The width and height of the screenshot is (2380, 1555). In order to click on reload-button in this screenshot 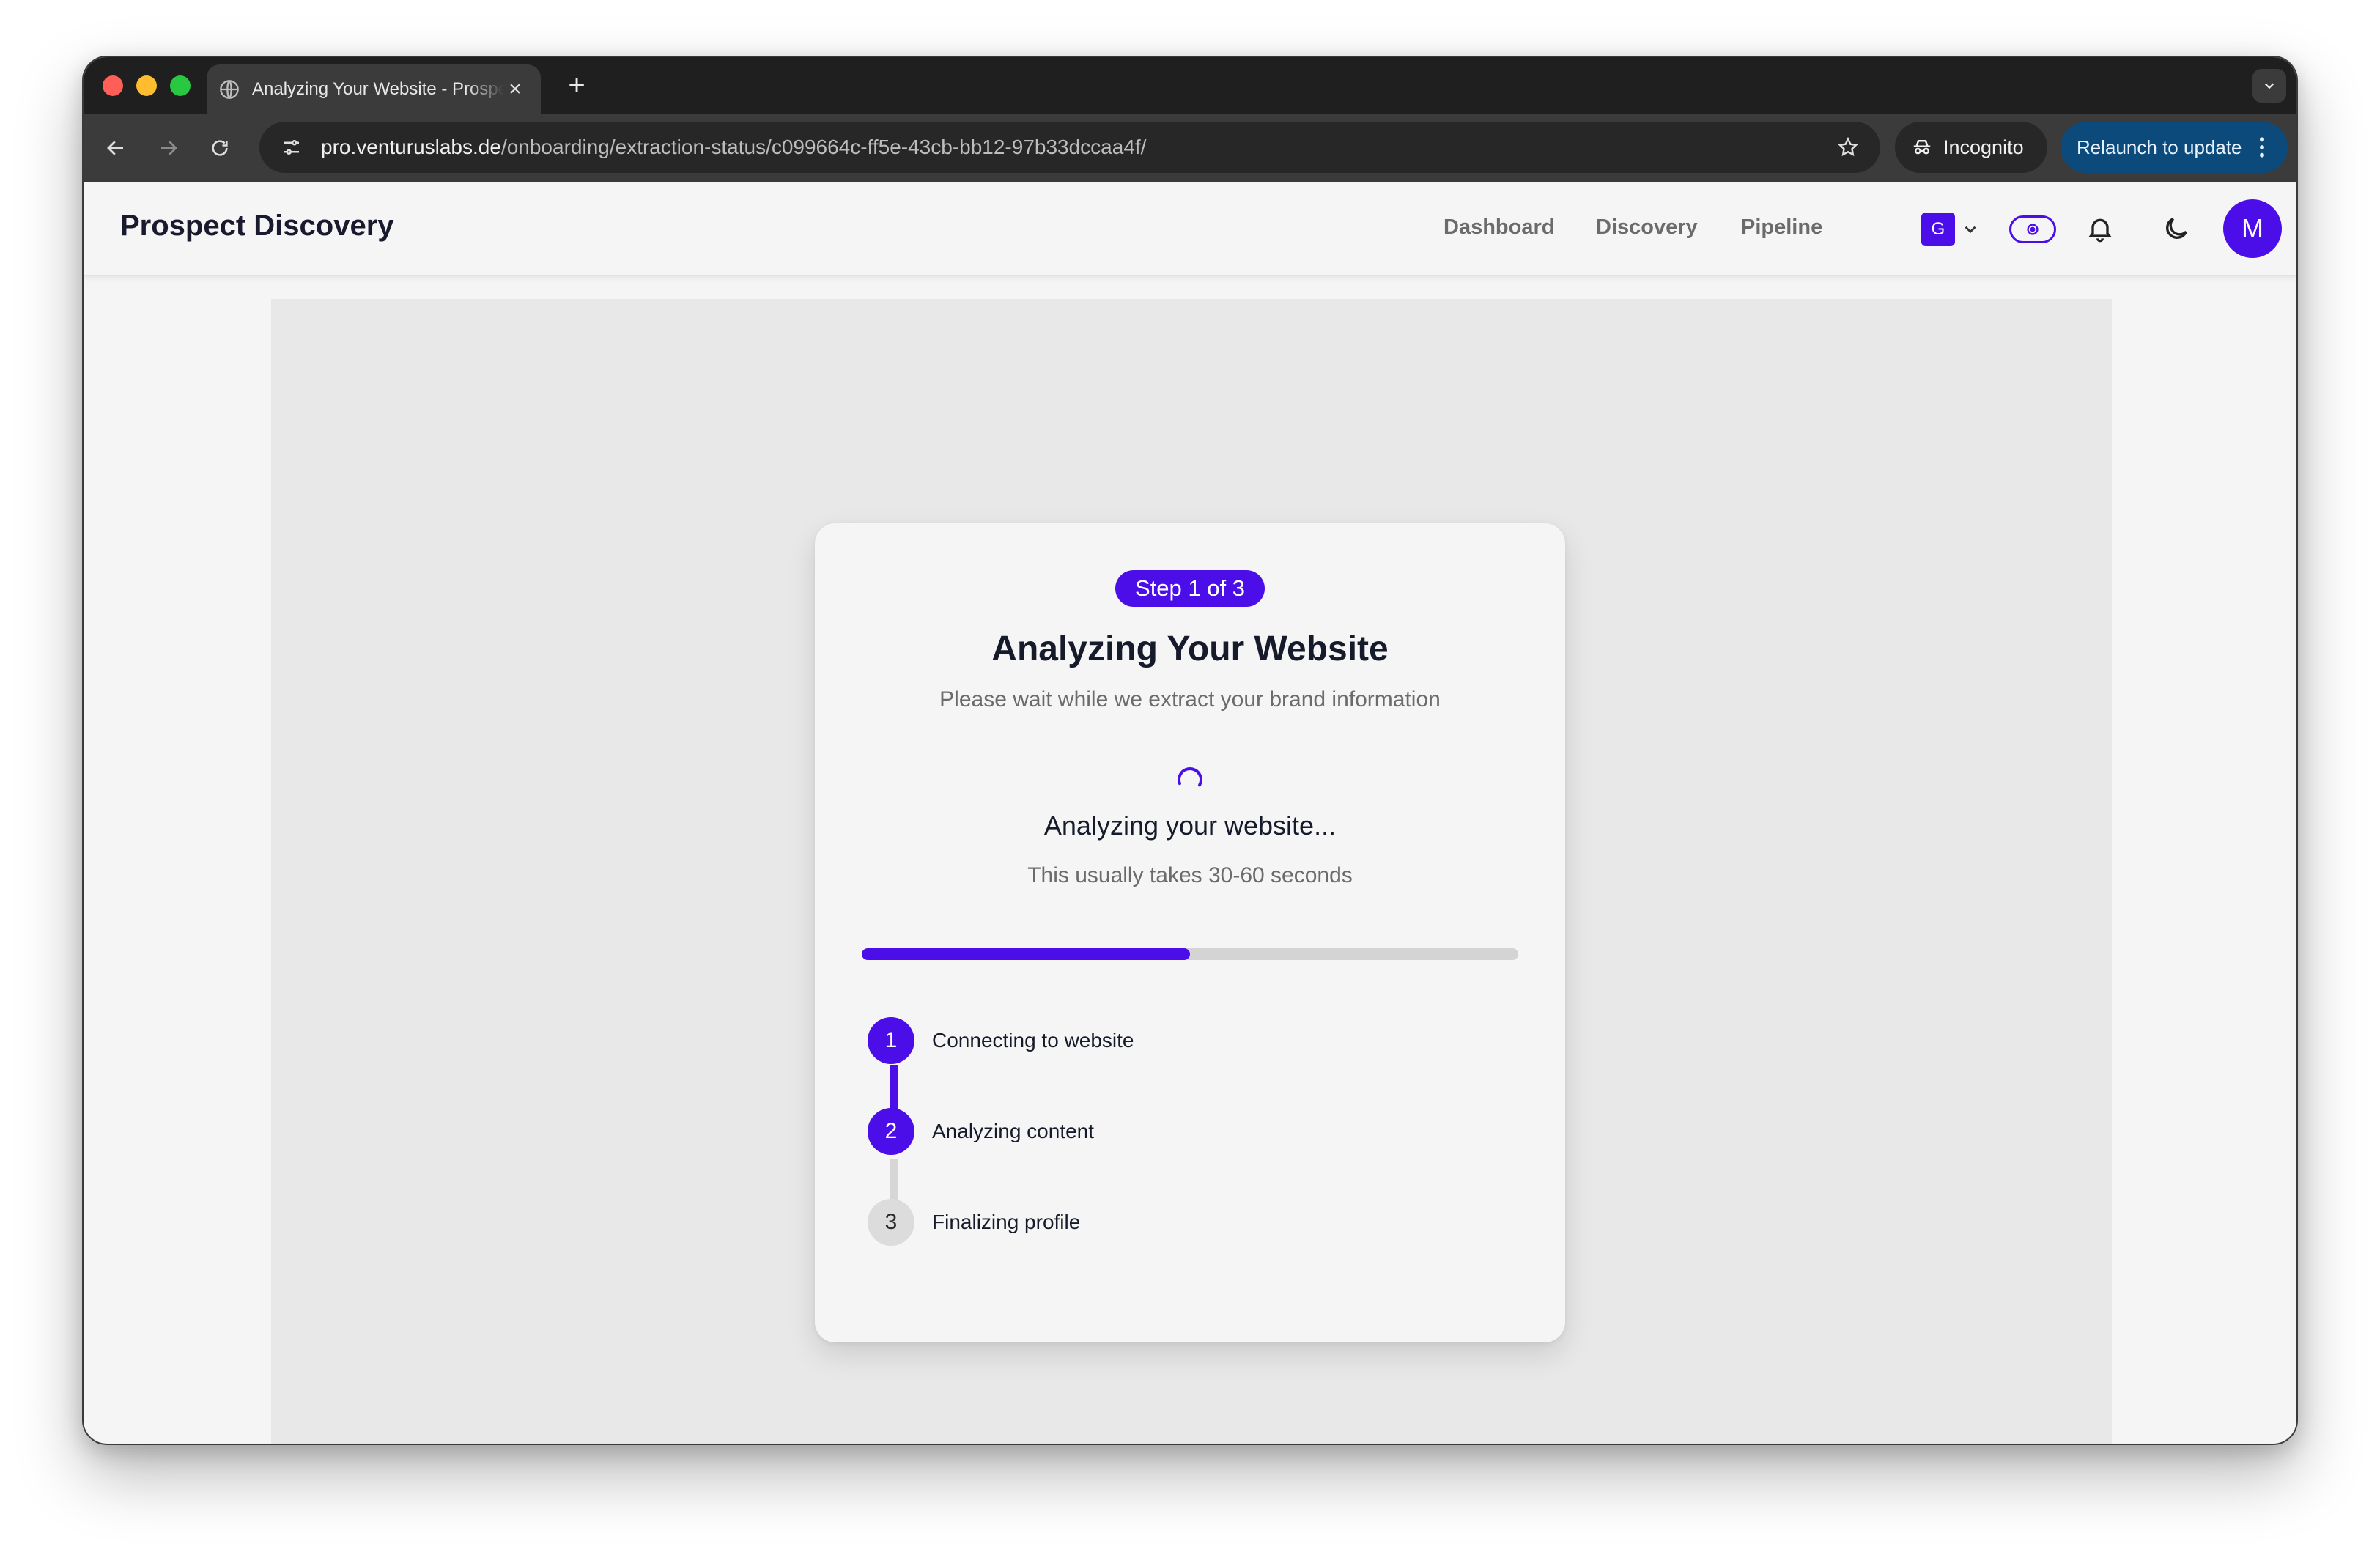, I will do `click(219, 148)`.